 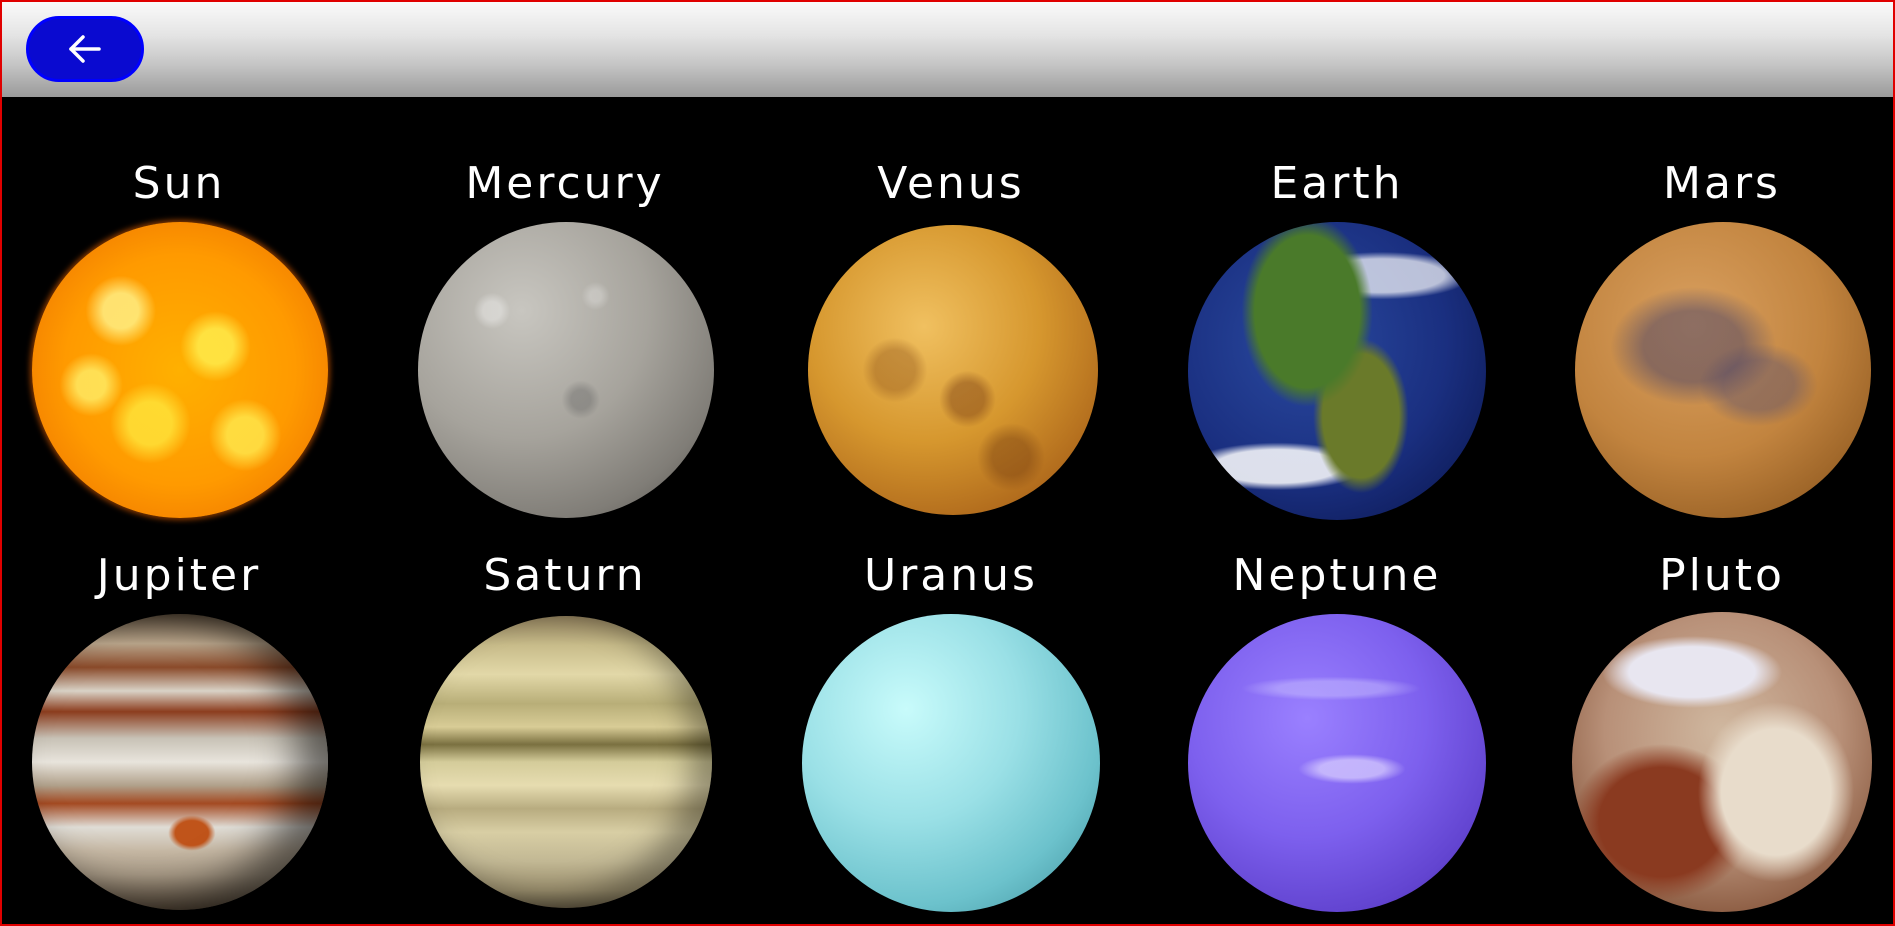 I want to click on planet-name: Earth, so click(x=1337, y=183).